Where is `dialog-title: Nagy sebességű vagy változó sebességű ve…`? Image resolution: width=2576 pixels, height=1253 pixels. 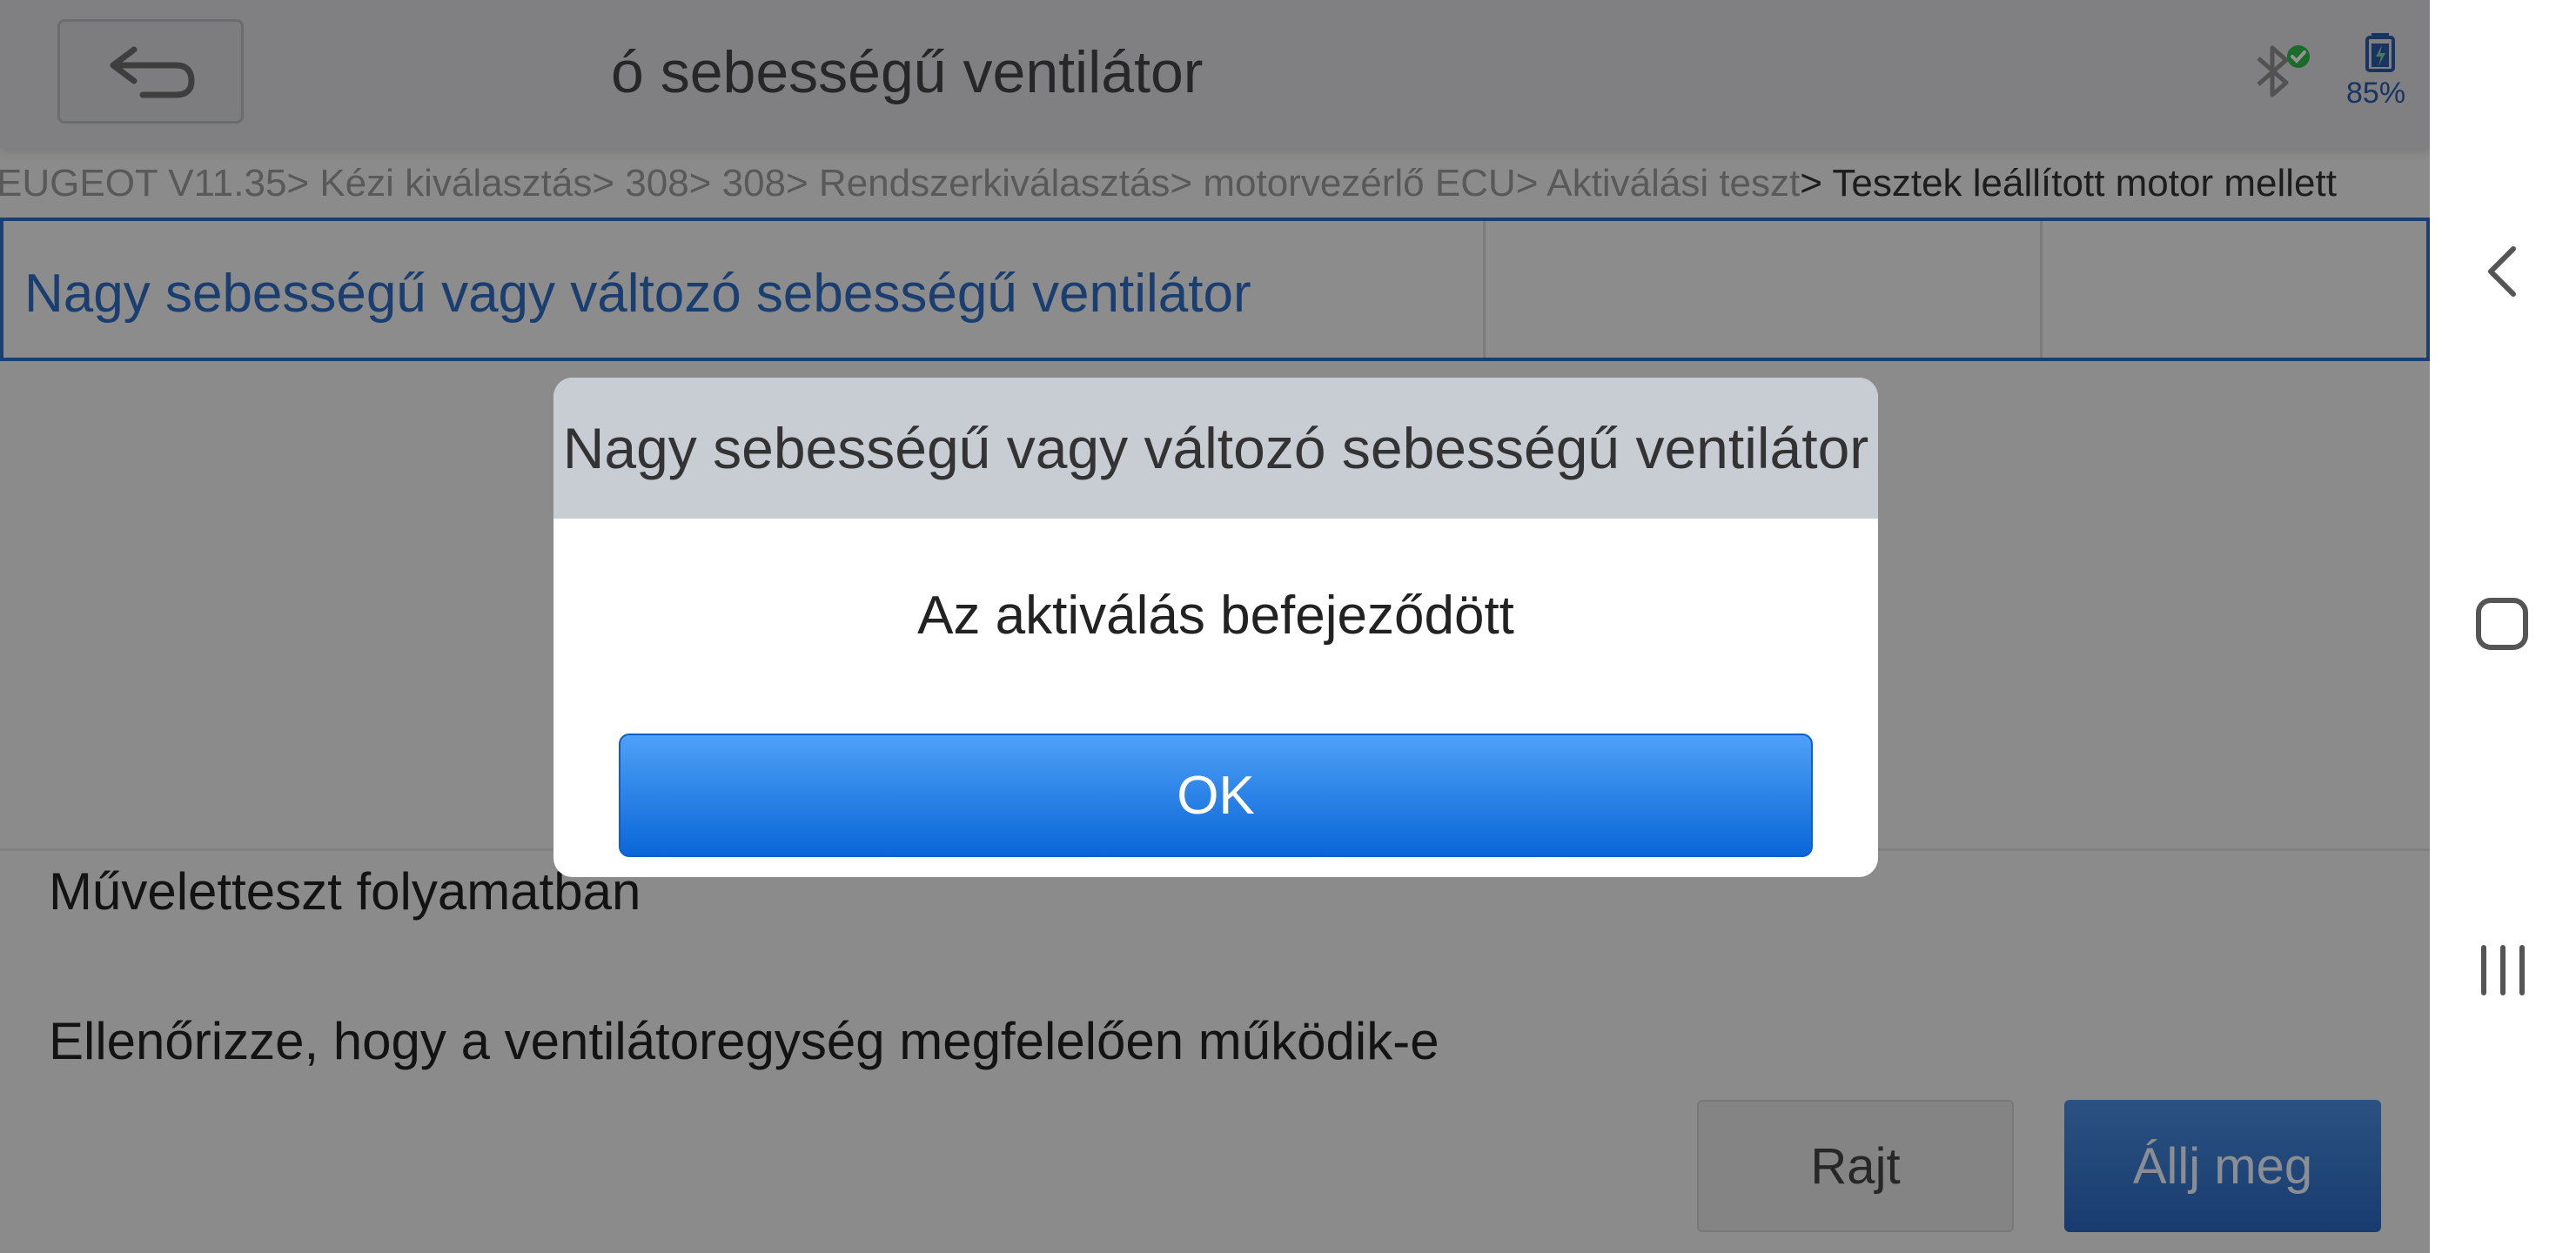
dialog-title: Nagy sebességű vagy változó sebességű ve… is located at coordinates (1215, 448).